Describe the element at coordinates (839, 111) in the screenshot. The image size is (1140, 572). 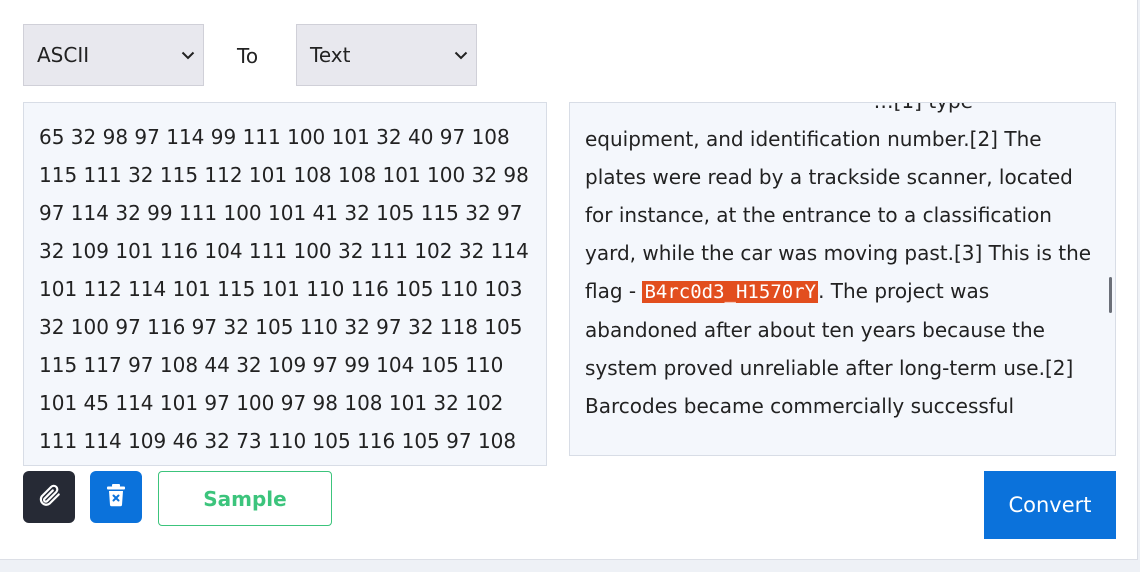
I see `output-partial-line: …[1] type` at that location.